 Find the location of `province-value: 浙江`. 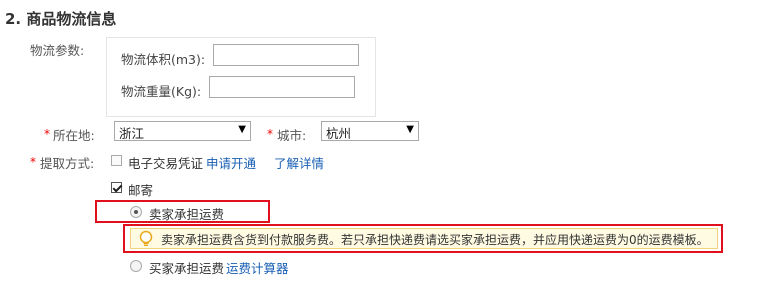

province-value: 浙江 is located at coordinates (132, 133).